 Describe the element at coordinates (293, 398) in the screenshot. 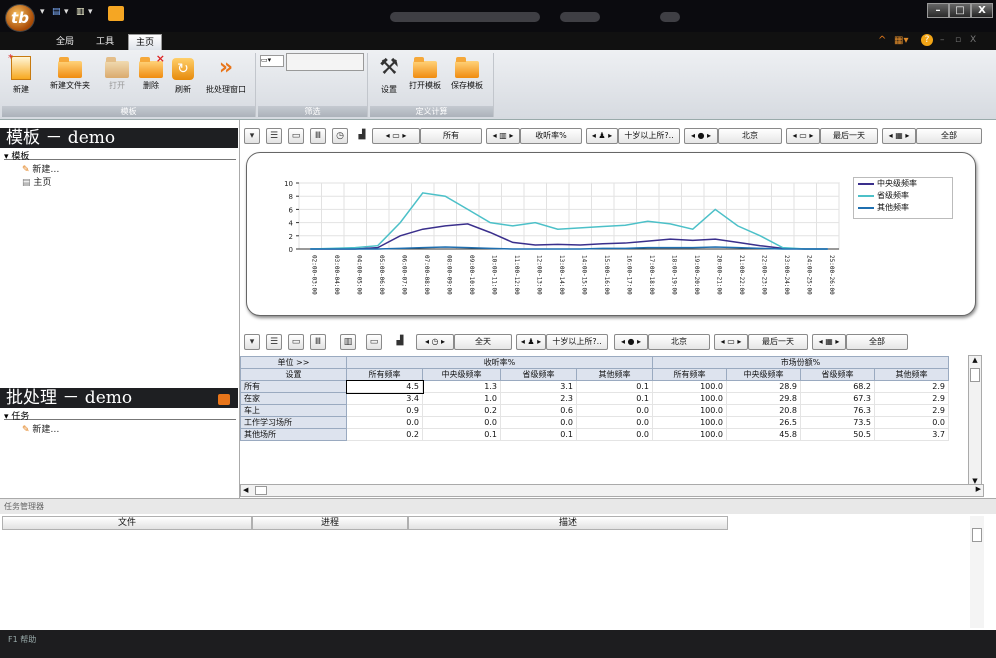

I see `row-header: 在家` at that location.